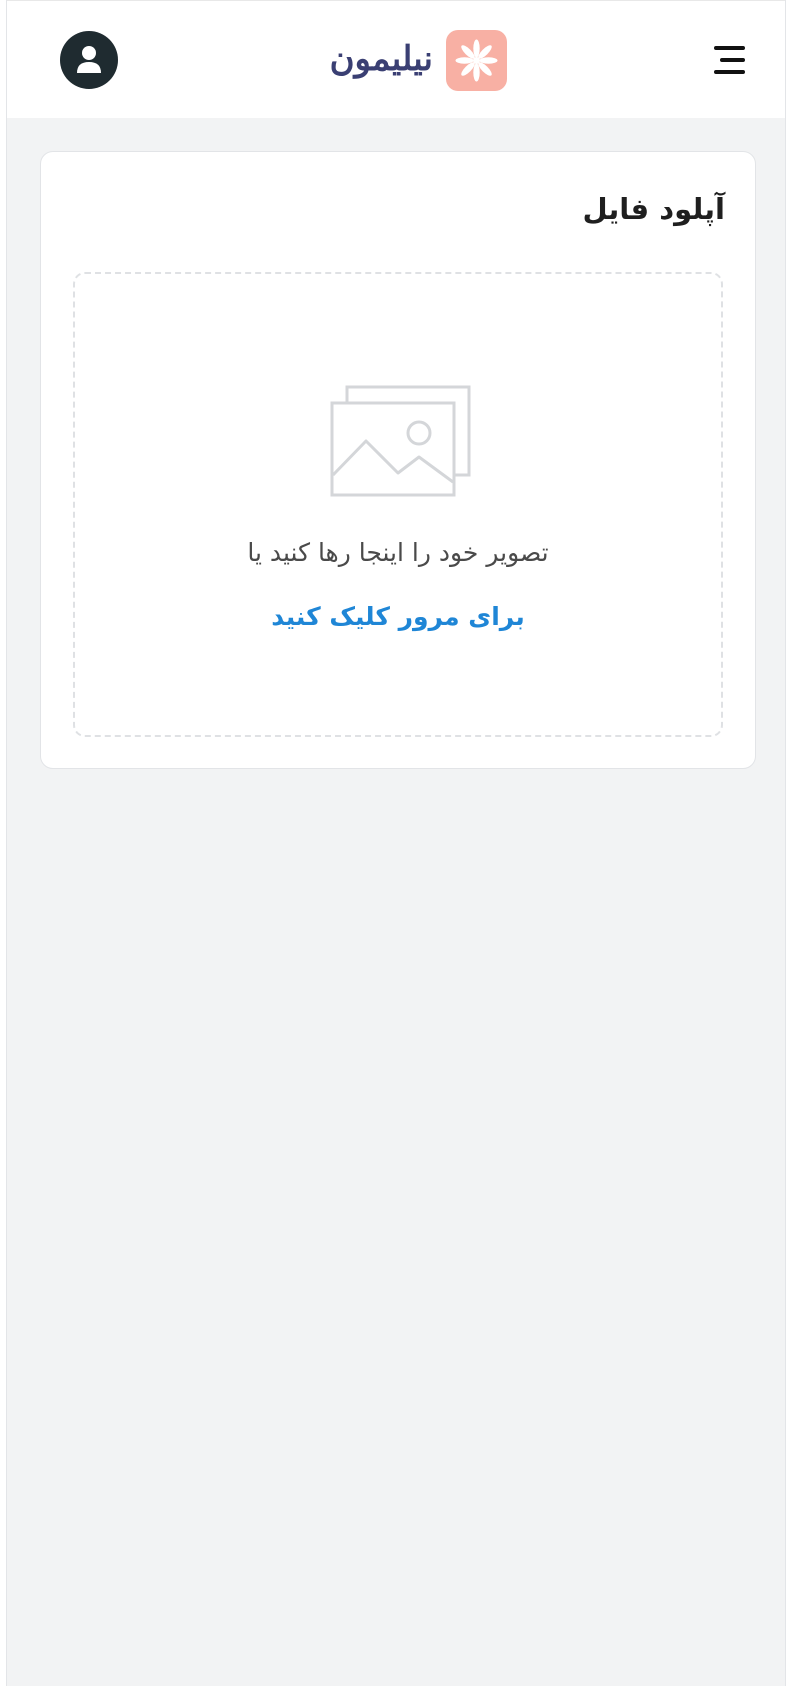  I want to click on sparkle-flower-icon, so click(476, 60).